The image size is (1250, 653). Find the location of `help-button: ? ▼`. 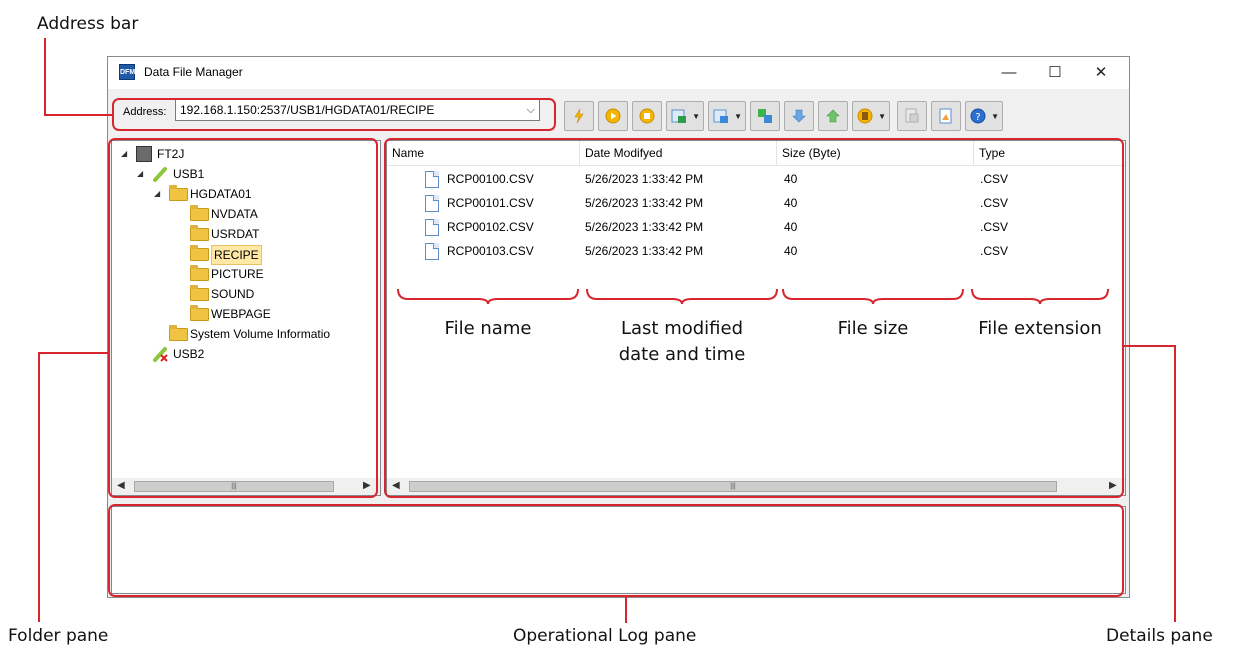

help-button: ? ▼ is located at coordinates (984, 116).